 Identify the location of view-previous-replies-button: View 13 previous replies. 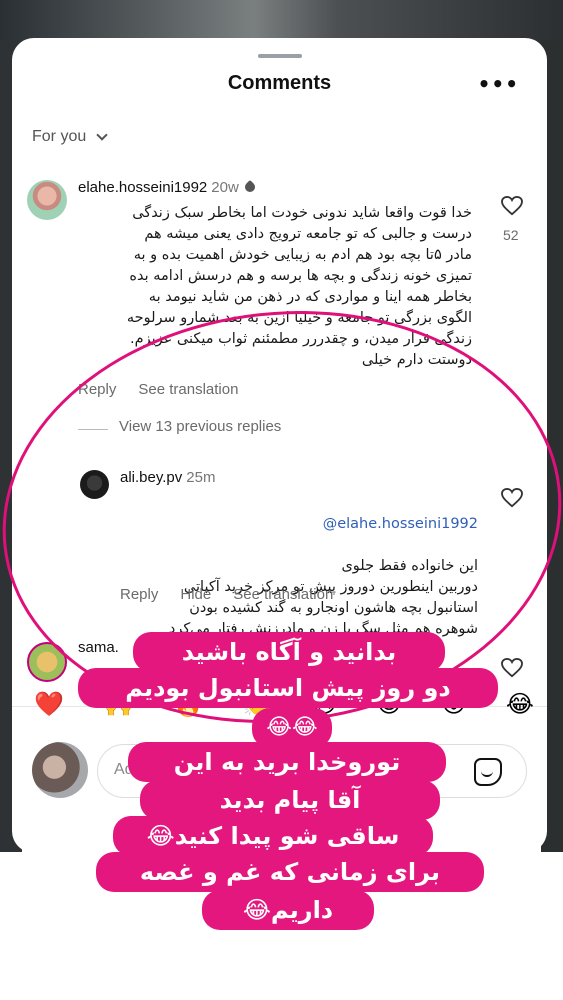
(200, 426).